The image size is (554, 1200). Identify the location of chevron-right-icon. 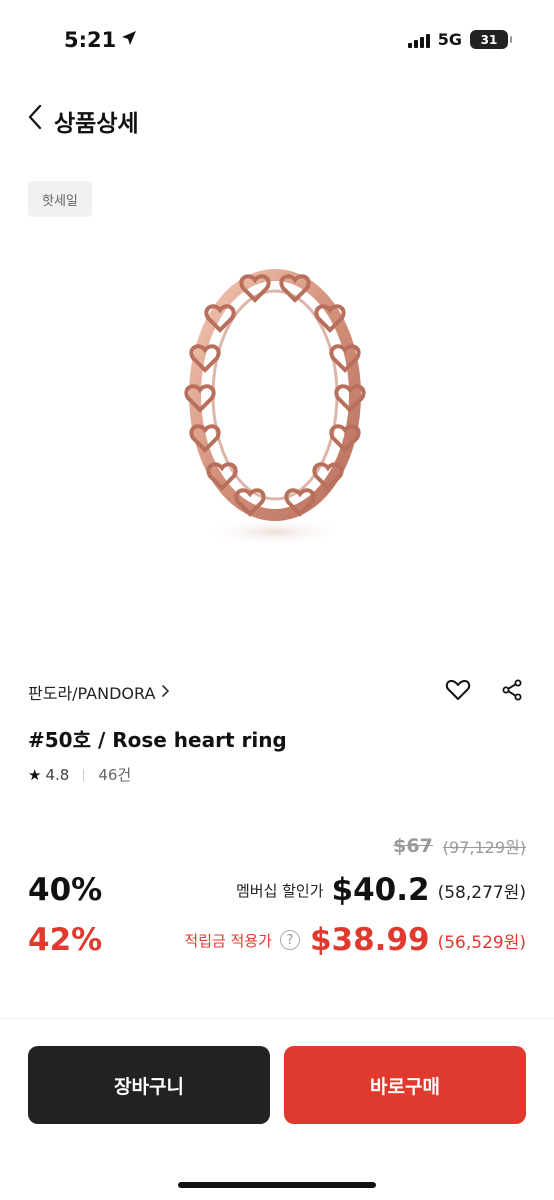
(165, 692).